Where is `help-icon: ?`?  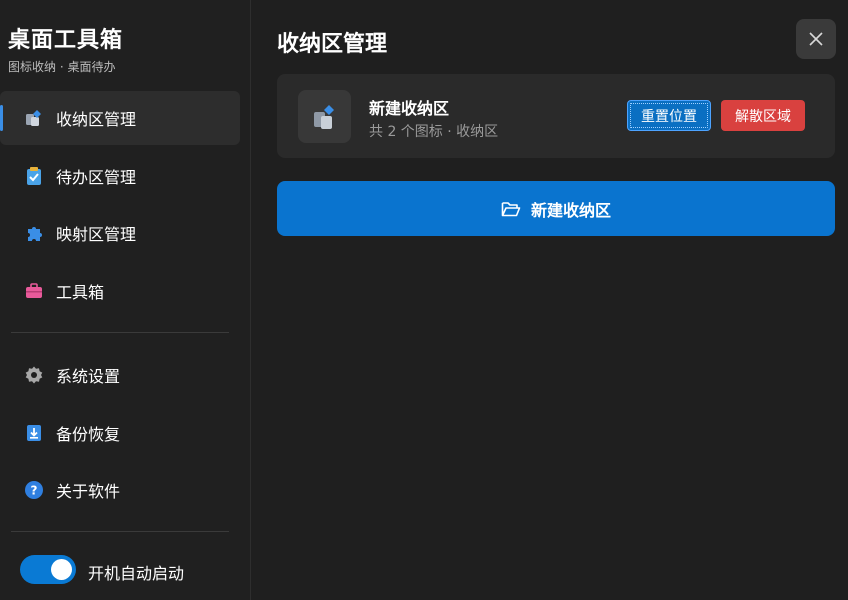 help-icon: ? is located at coordinates (34, 490).